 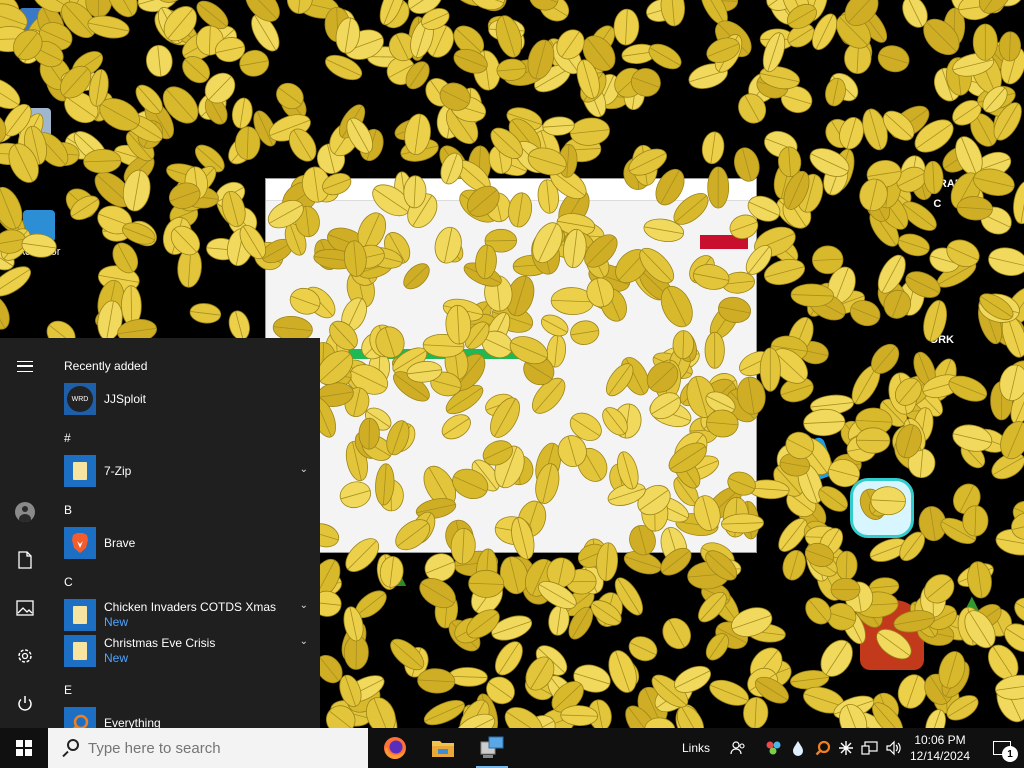 I want to click on sparkle-icon, so click(x=846, y=748).